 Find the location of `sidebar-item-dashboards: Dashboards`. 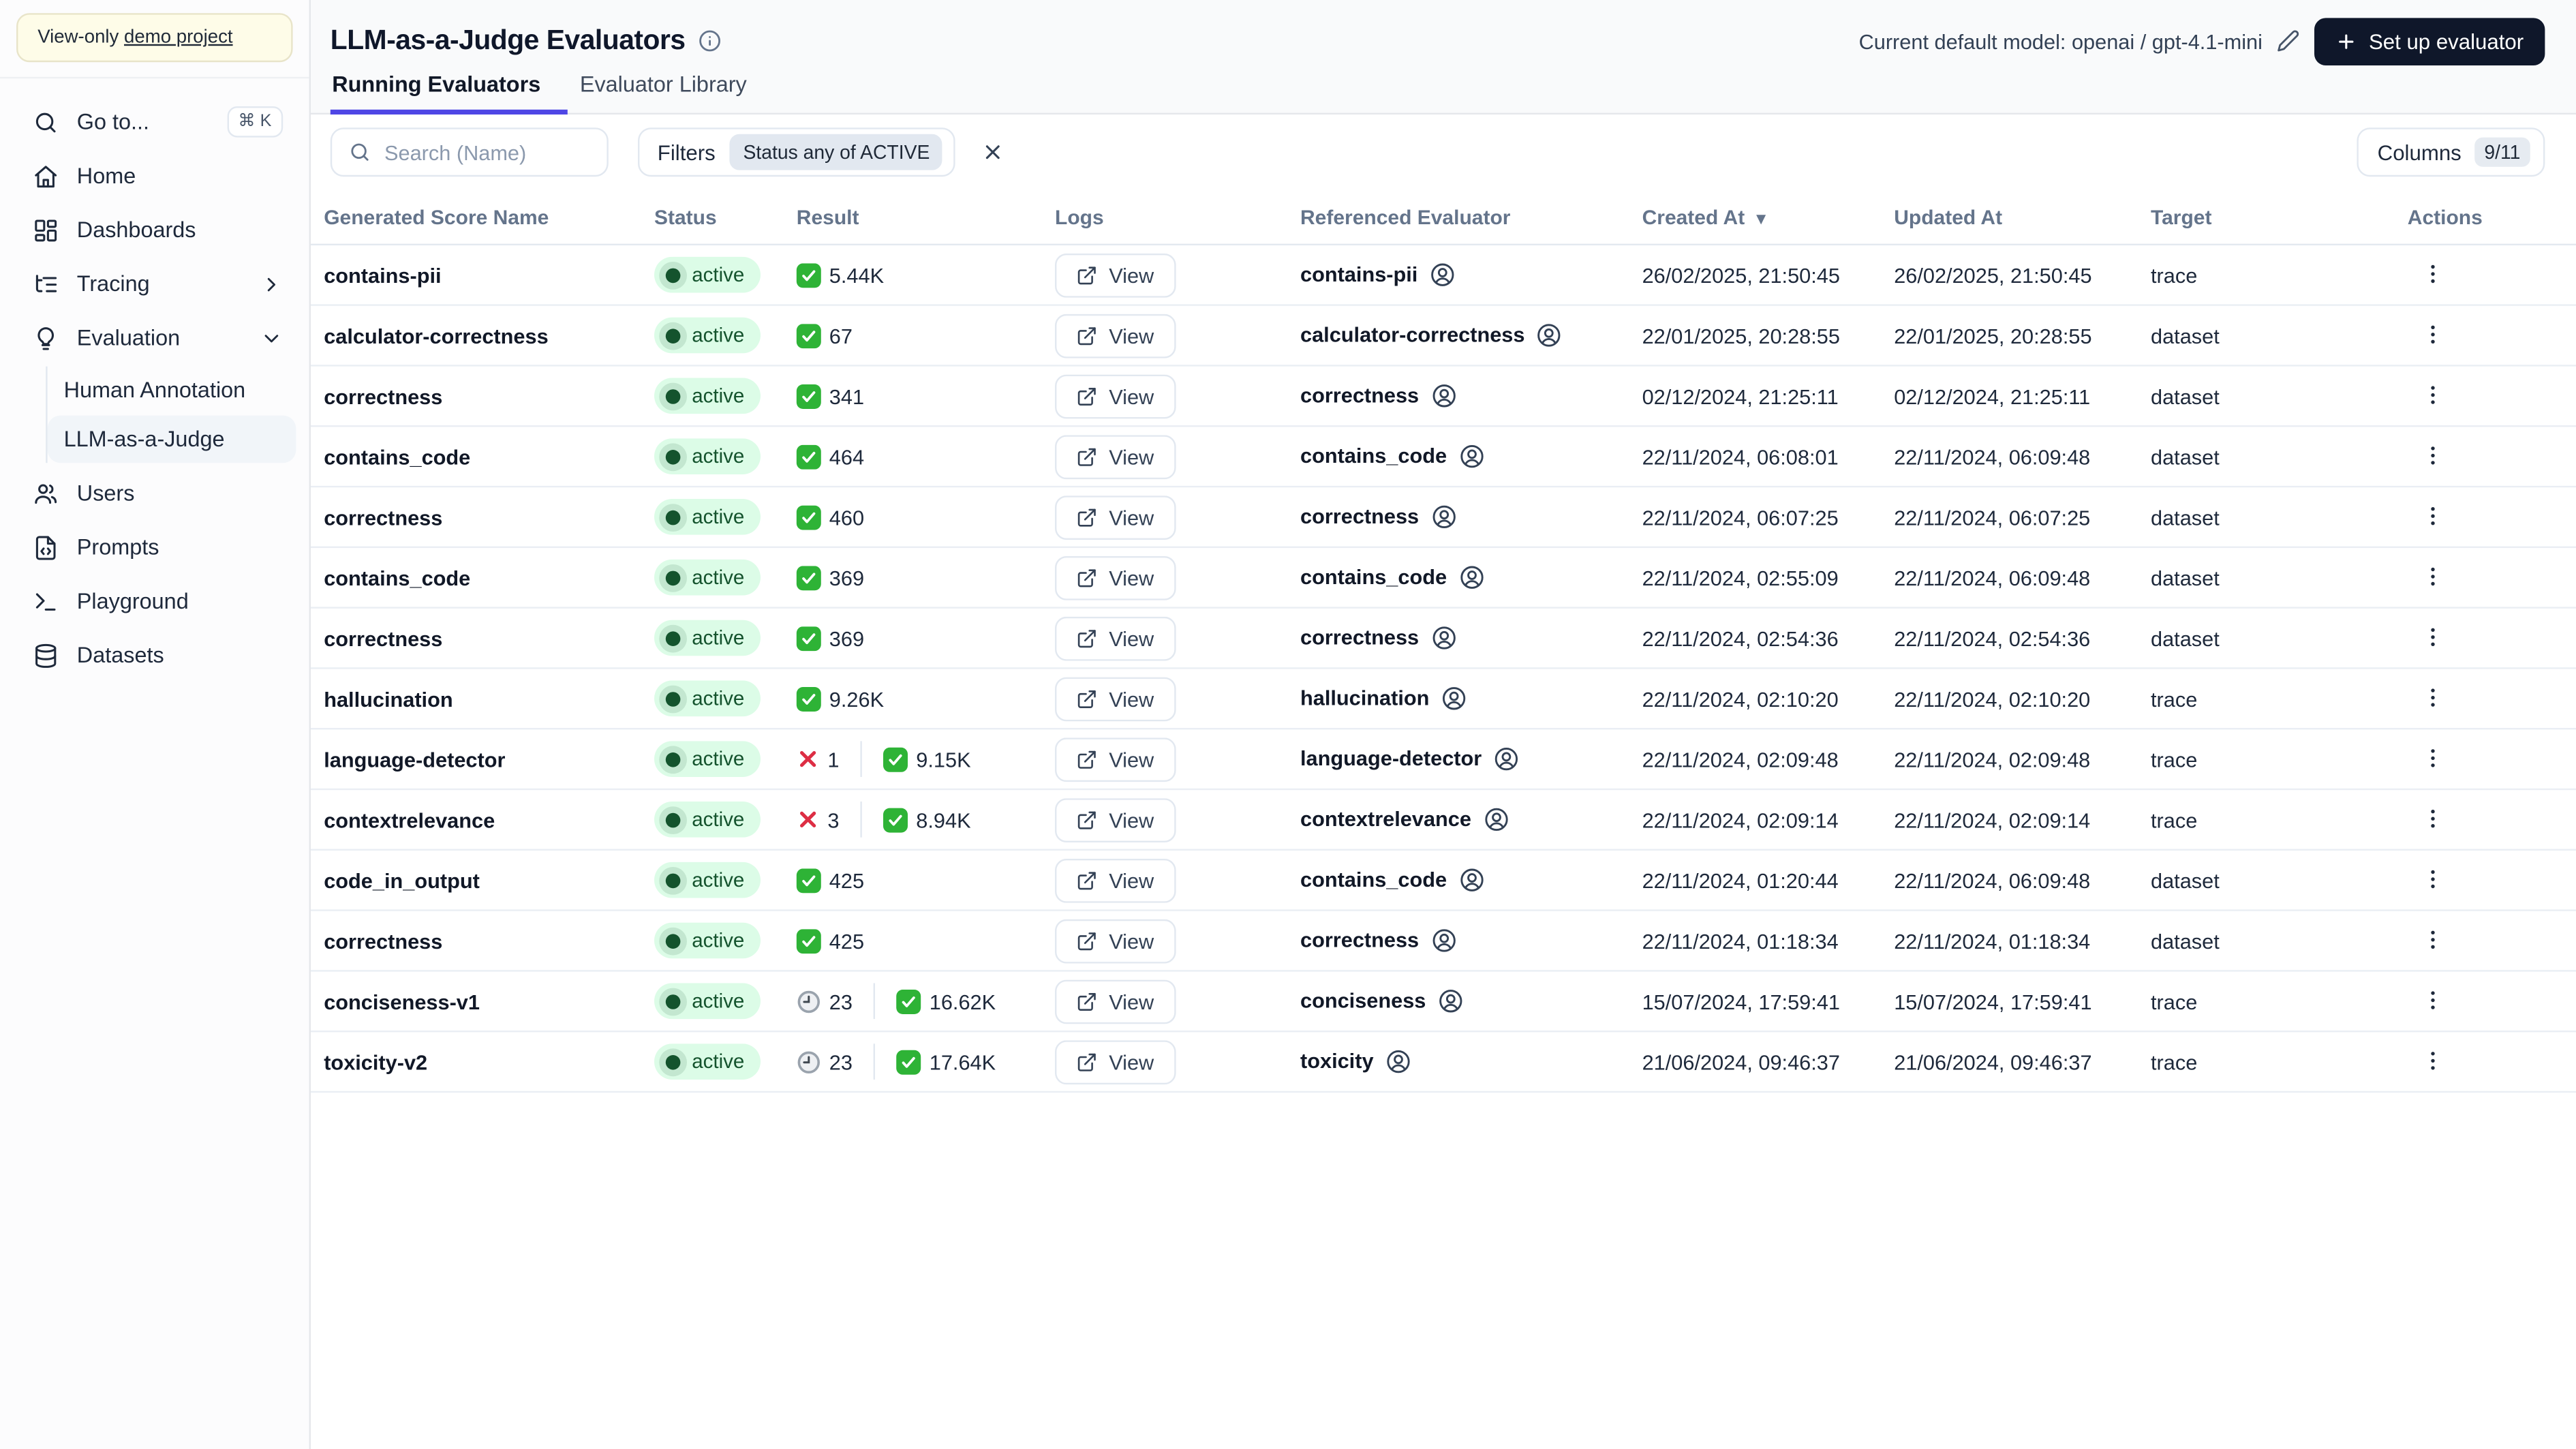

sidebar-item-dashboards: Dashboards is located at coordinates (154, 230).